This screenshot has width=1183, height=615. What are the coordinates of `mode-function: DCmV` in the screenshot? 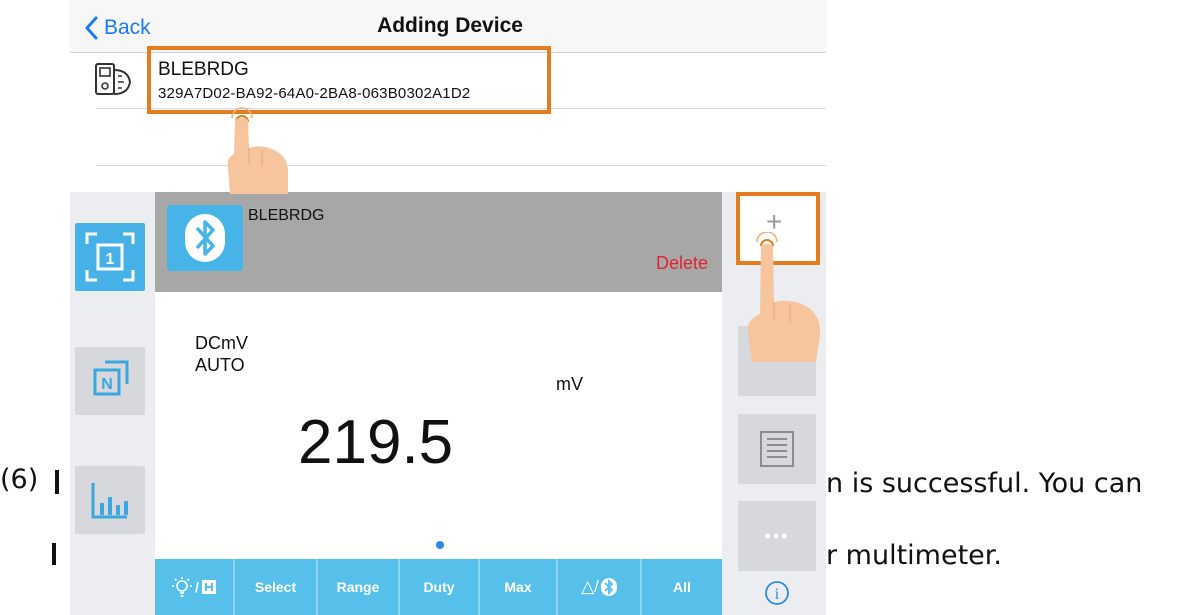 It's located at (221, 343).